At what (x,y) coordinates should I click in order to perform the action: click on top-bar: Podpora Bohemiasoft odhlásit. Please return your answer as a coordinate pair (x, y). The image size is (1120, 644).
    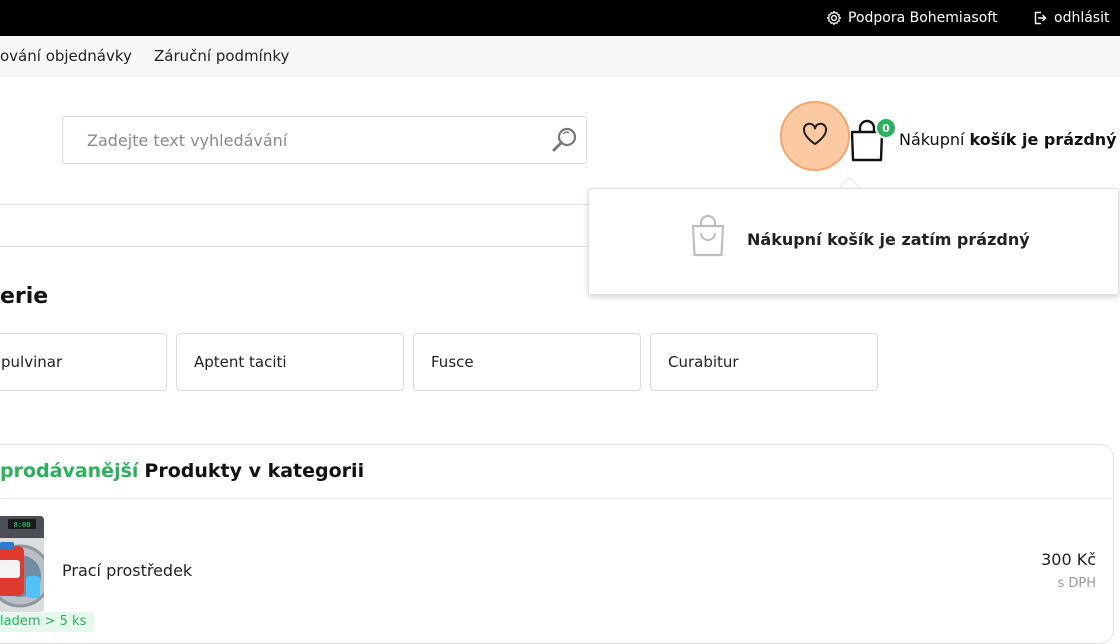
    Looking at the image, I should click on (560, 18).